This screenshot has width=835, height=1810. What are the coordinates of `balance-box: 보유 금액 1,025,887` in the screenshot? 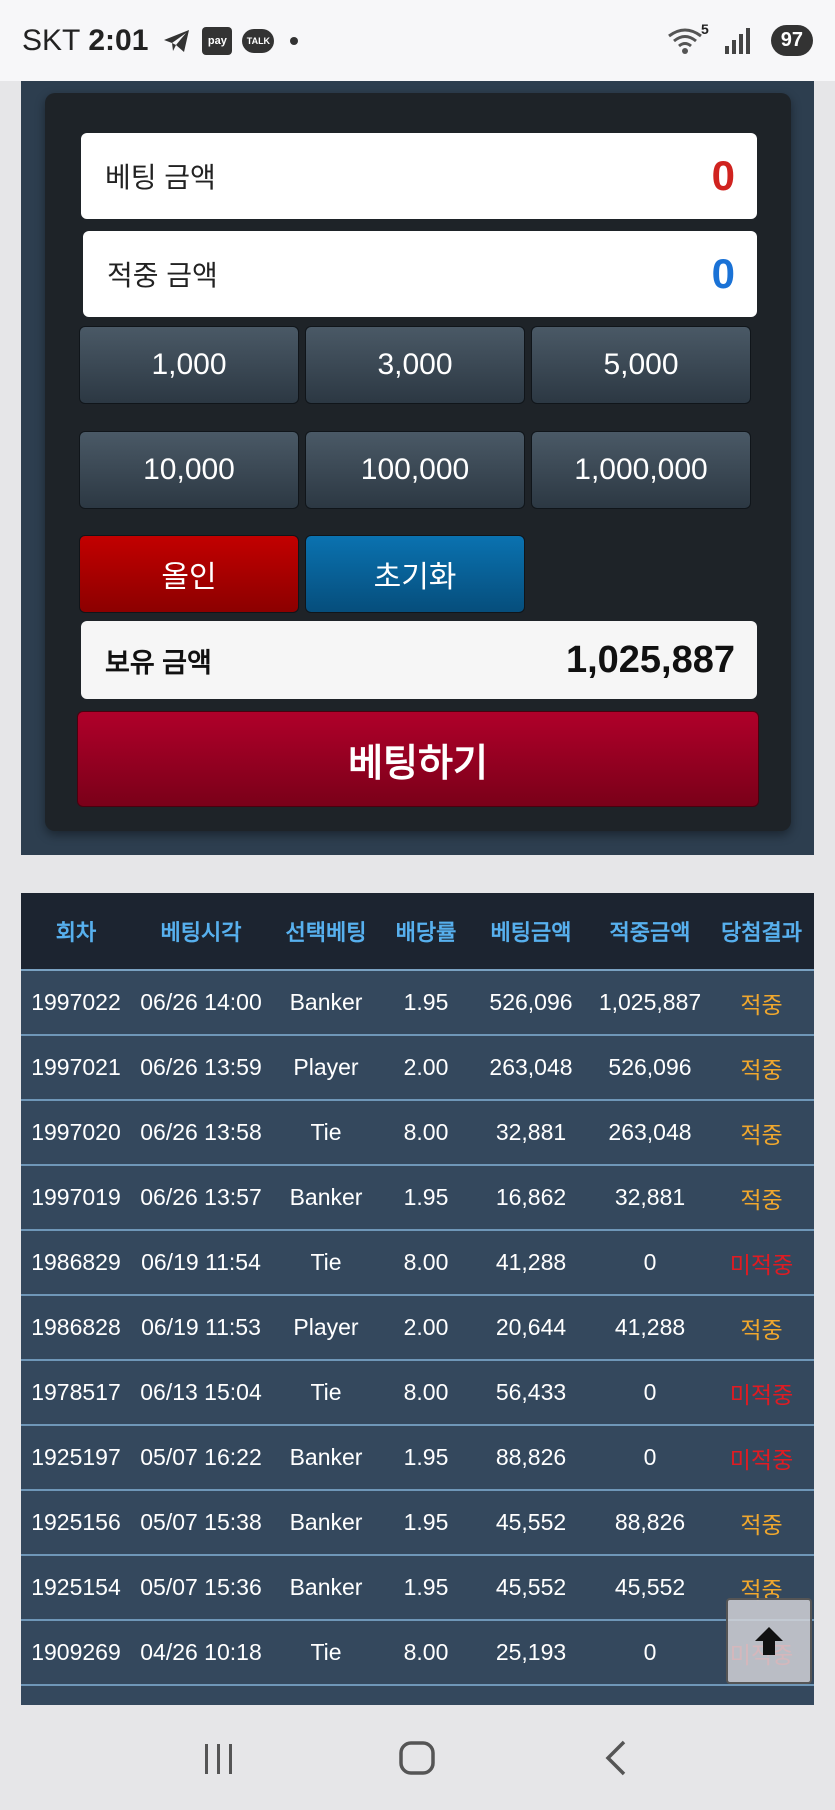 It's located at (419, 660).